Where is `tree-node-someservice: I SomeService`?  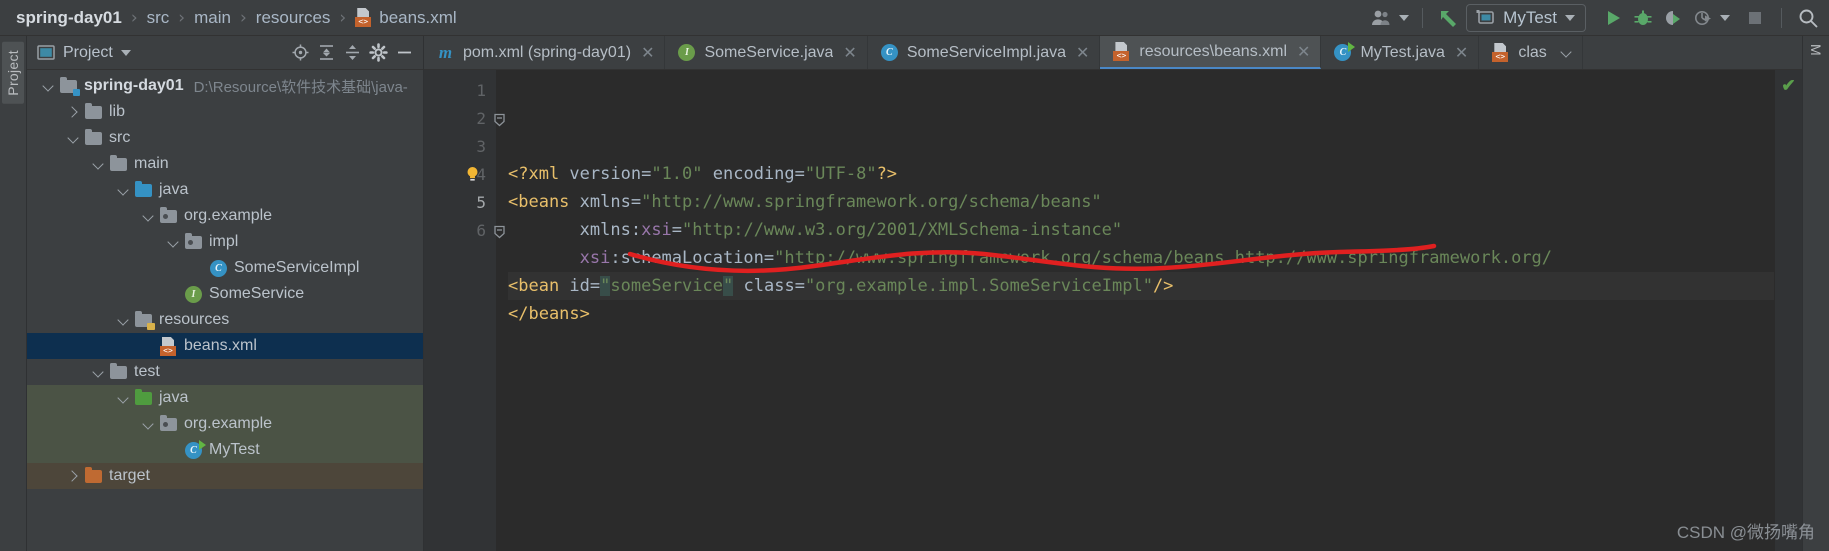 tree-node-someservice: I SomeService is located at coordinates (225, 294).